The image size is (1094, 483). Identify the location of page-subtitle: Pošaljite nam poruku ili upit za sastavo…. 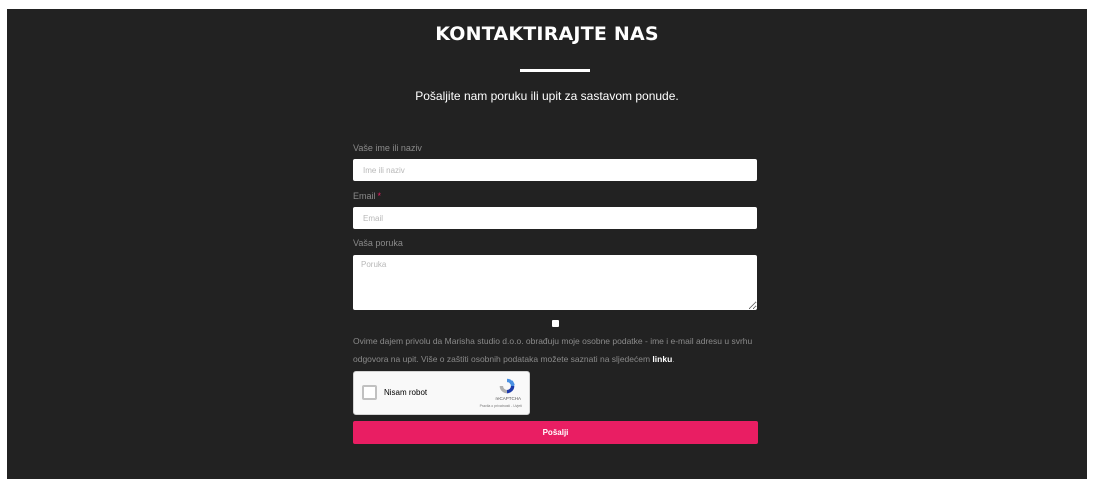
(547, 96).